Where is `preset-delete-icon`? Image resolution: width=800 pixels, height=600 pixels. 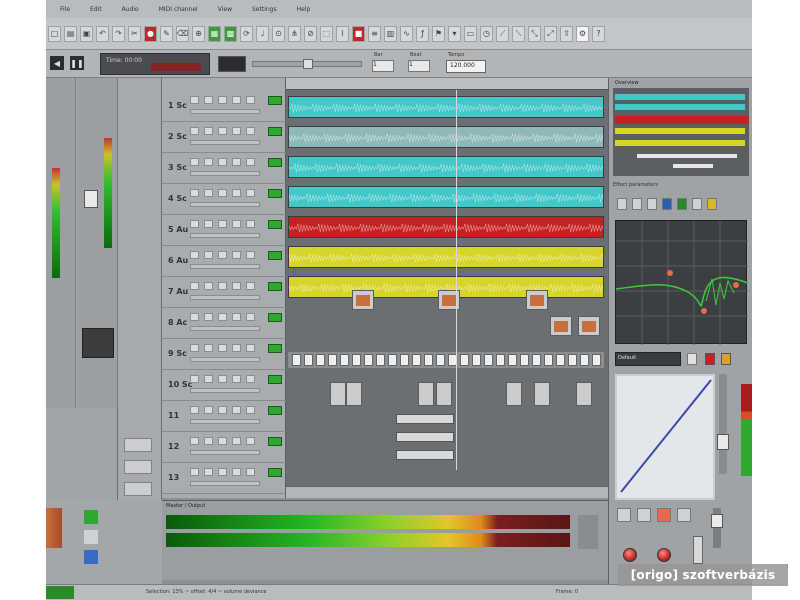 preset-delete-icon is located at coordinates (710, 359).